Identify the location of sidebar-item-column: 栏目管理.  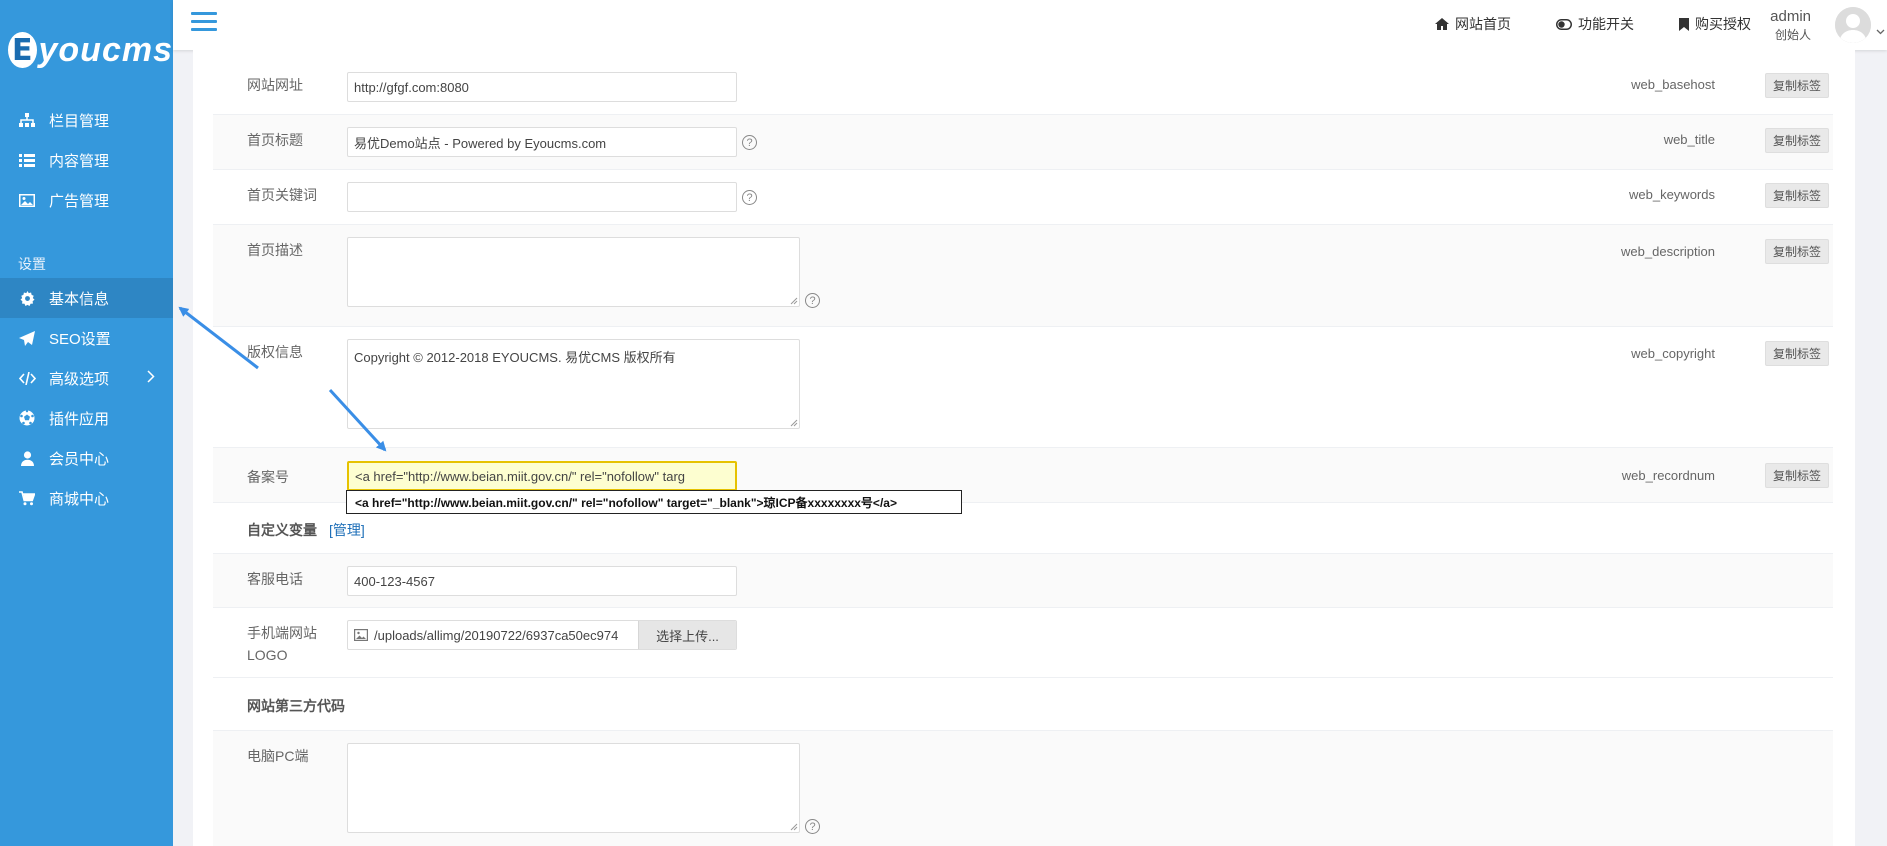
(86, 120).